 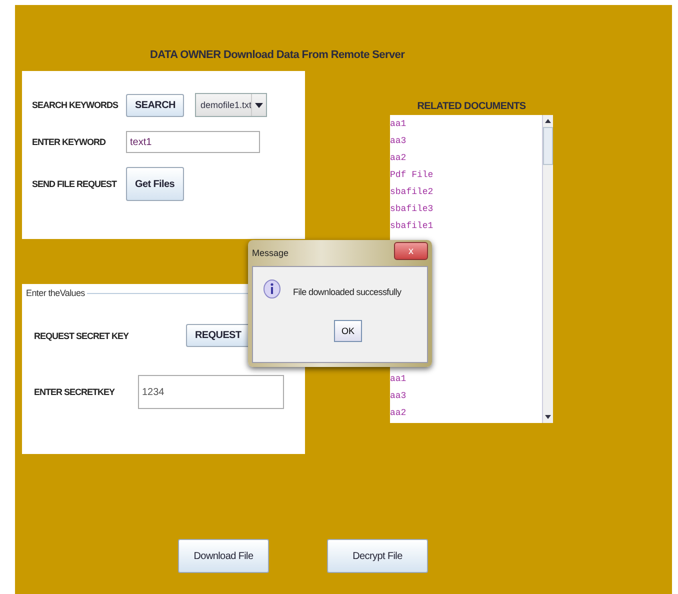 I want to click on action-button: Get Files, so click(x=155, y=184).